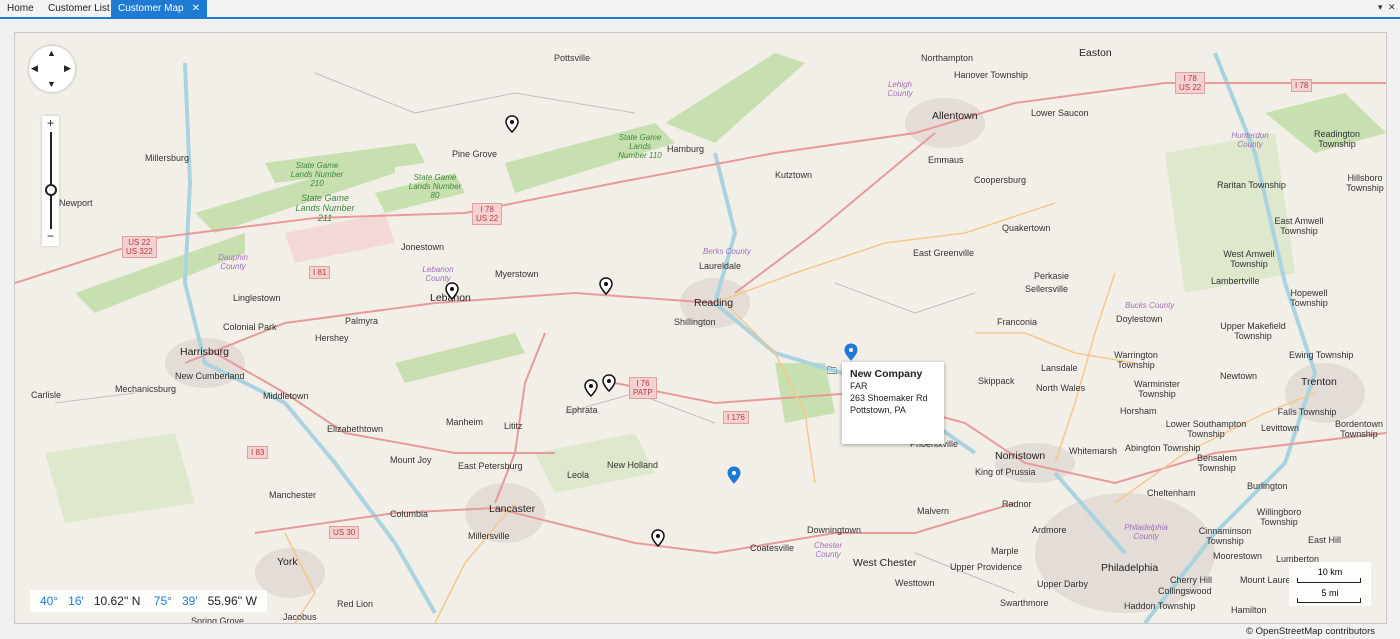 This screenshot has height=639, width=1400. What do you see at coordinates (20, 8) in the screenshot?
I see `tab-home: Home` at bounding box center [20, 8].